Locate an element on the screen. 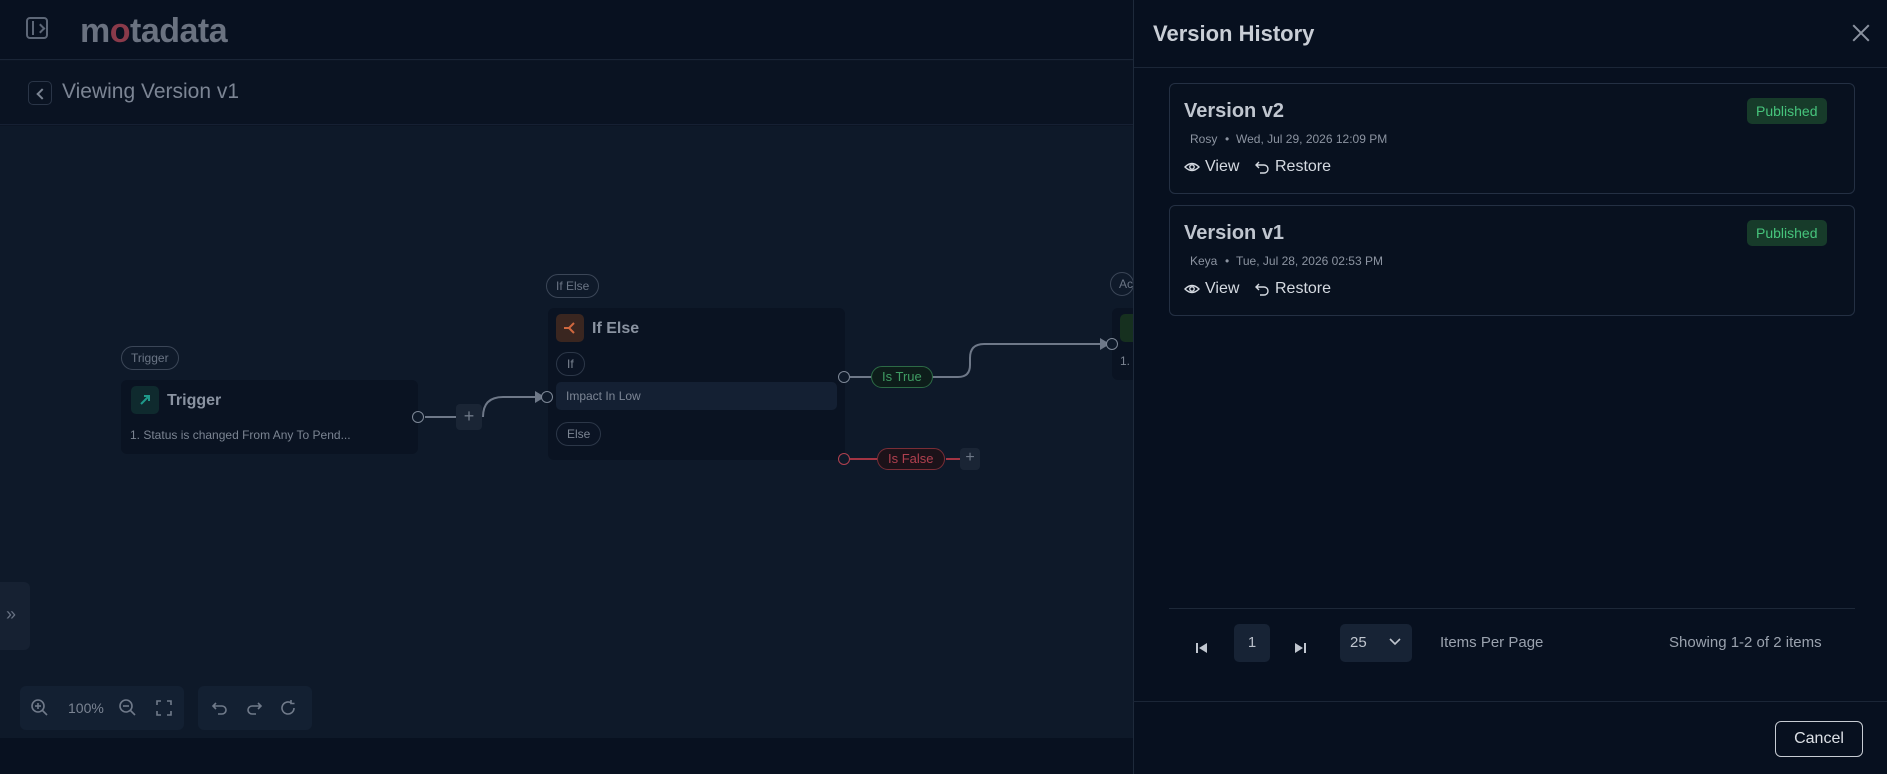  double-chevron-right-icon: » is located at coordinates (11, 614).